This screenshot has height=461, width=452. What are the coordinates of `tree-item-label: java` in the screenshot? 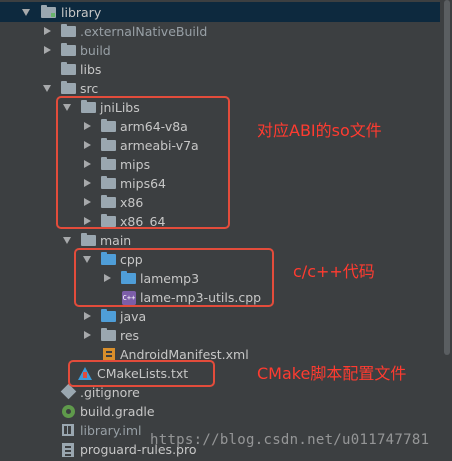 It's located at (133, 316).